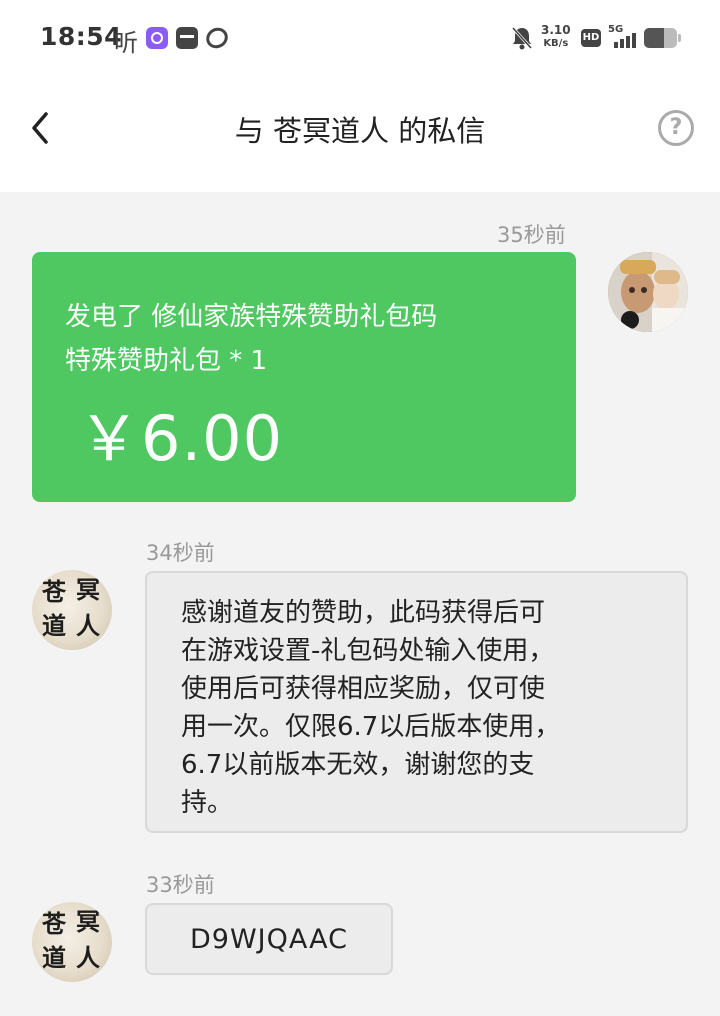 The width and height of the screenshot is (720, 1016). I want to click on gift-item: 特殊赞助礼包 * 1, so click(166, 361).